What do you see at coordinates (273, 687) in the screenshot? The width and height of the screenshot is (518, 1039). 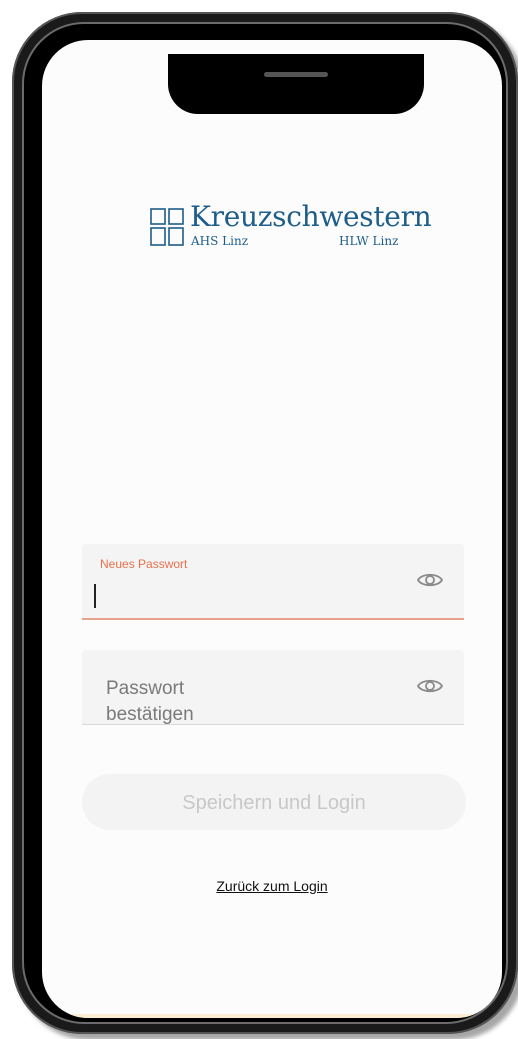 I see `confirm-password-field: Passwort bestätigen` at bounding box center [273, 687].